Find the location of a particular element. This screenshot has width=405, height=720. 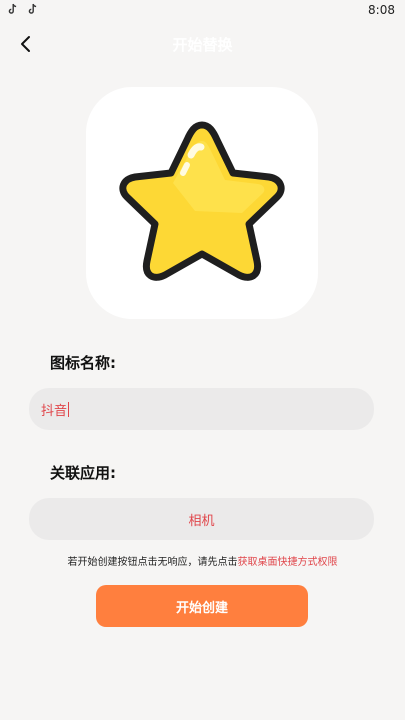

status-time: 8:08 is located at coordinates (381, 10).